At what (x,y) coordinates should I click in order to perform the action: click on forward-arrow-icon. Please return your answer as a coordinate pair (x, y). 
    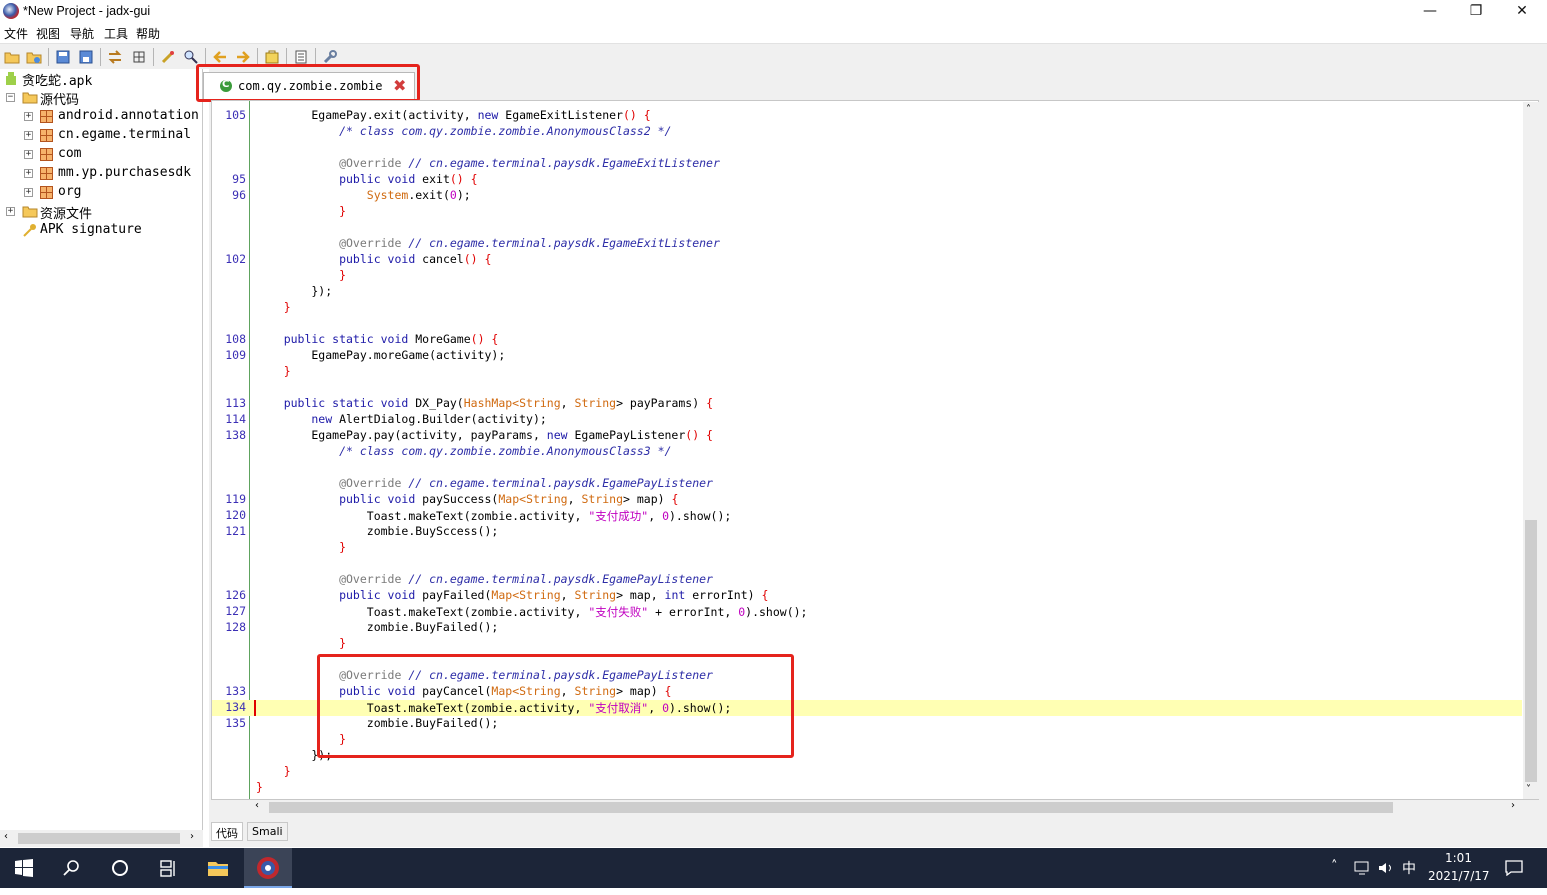
    Looking at the image, I should click on (243, 57).